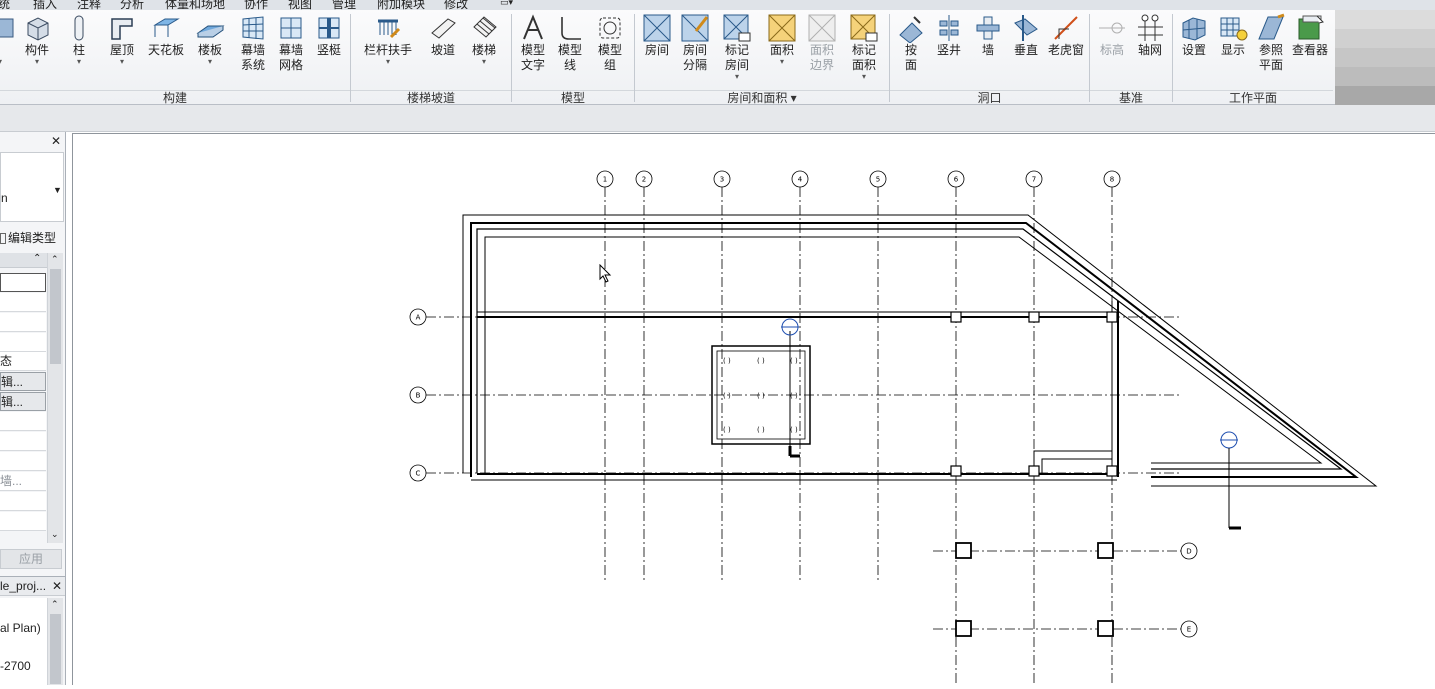 The image size is (1435, 689). I want to click on component-button: 构件 ▾, so click(37, 39).